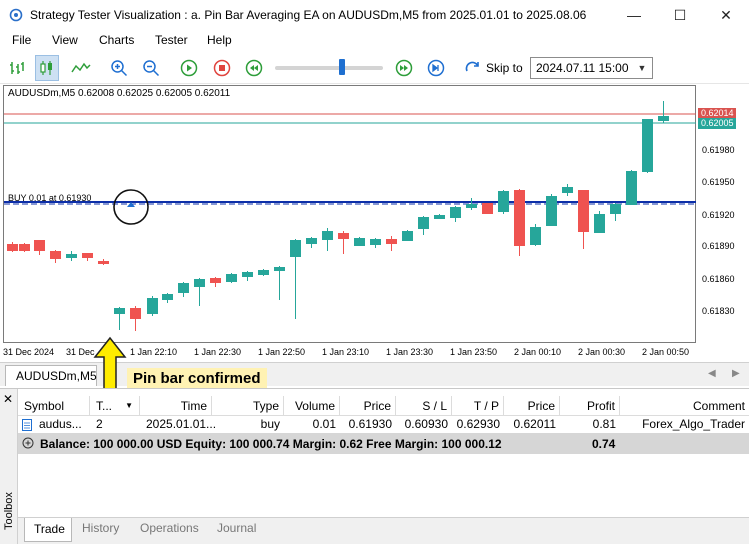 This screenshot has height=544, width=749. I want to click on skip-to-date-picker: 2024.07.11 15:00 ▼, so click(591, 68).